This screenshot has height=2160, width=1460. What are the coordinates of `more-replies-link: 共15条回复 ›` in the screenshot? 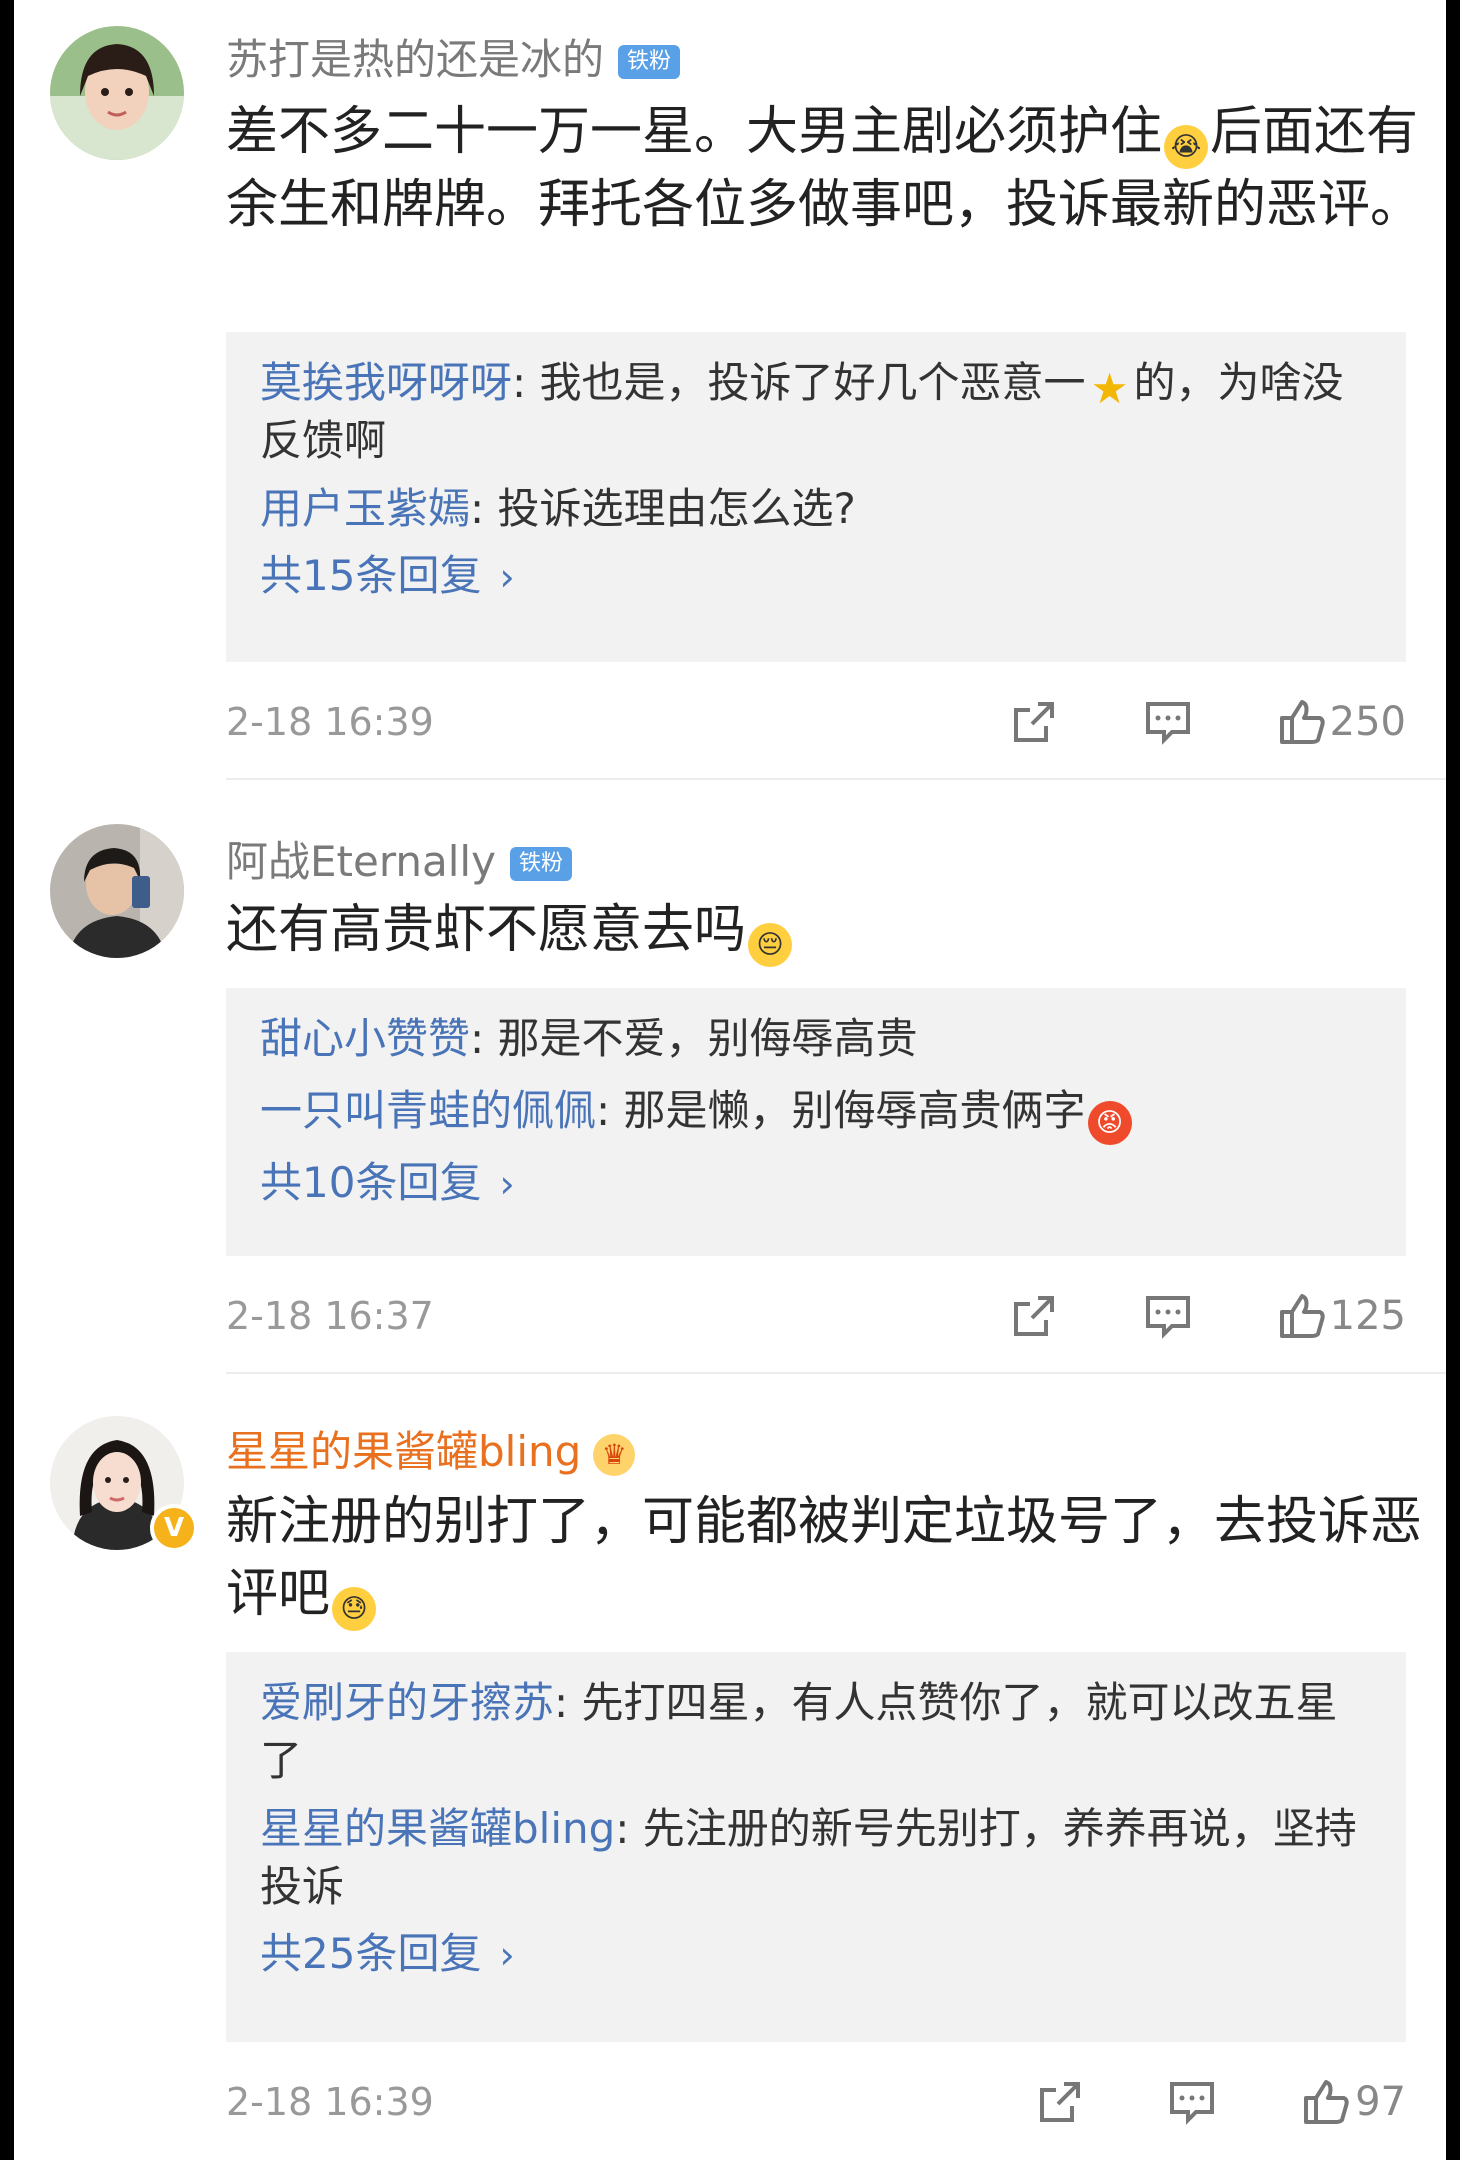 It's located at (816, 576).